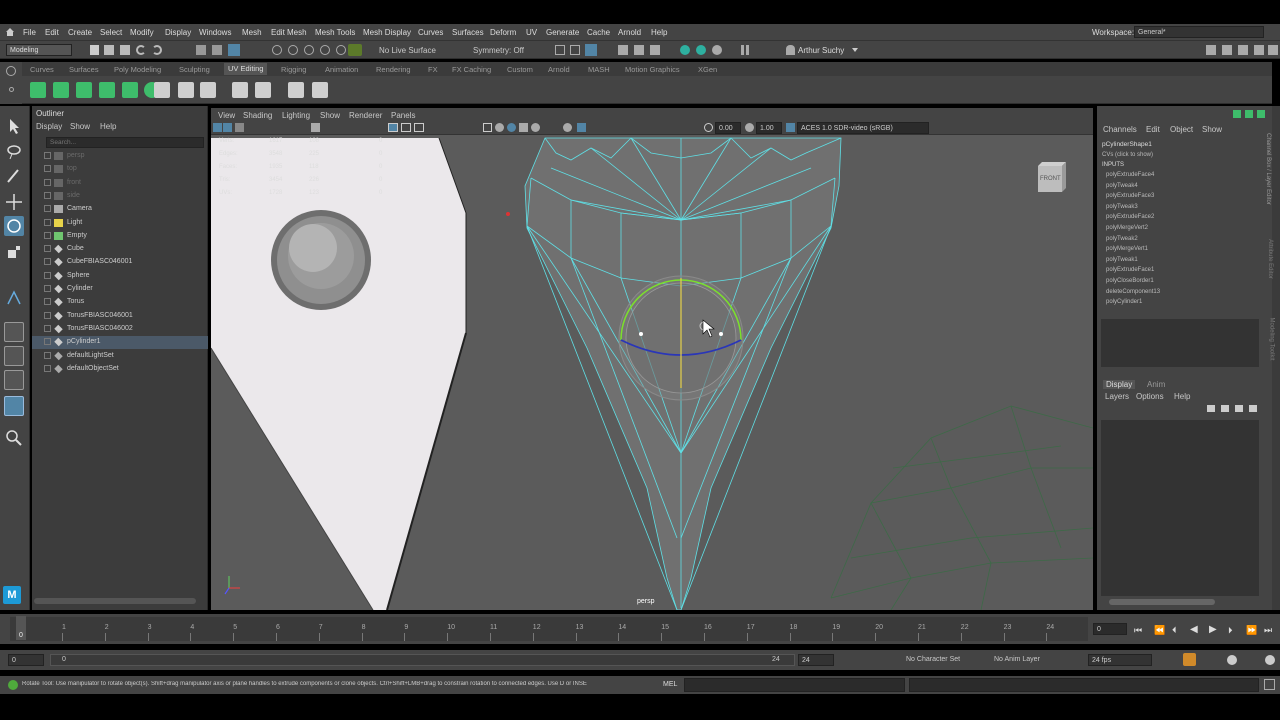  Describe the element at coordinates (1127, 228) in the screenshot. I see `input-history-node: polyMergeVert2` at that location.